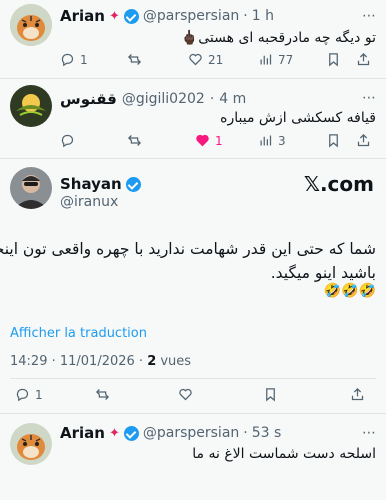  Describe the element at coordinates (78, 333) in the screenshot. I see `translate-link: Afficher la traduction` at that location.